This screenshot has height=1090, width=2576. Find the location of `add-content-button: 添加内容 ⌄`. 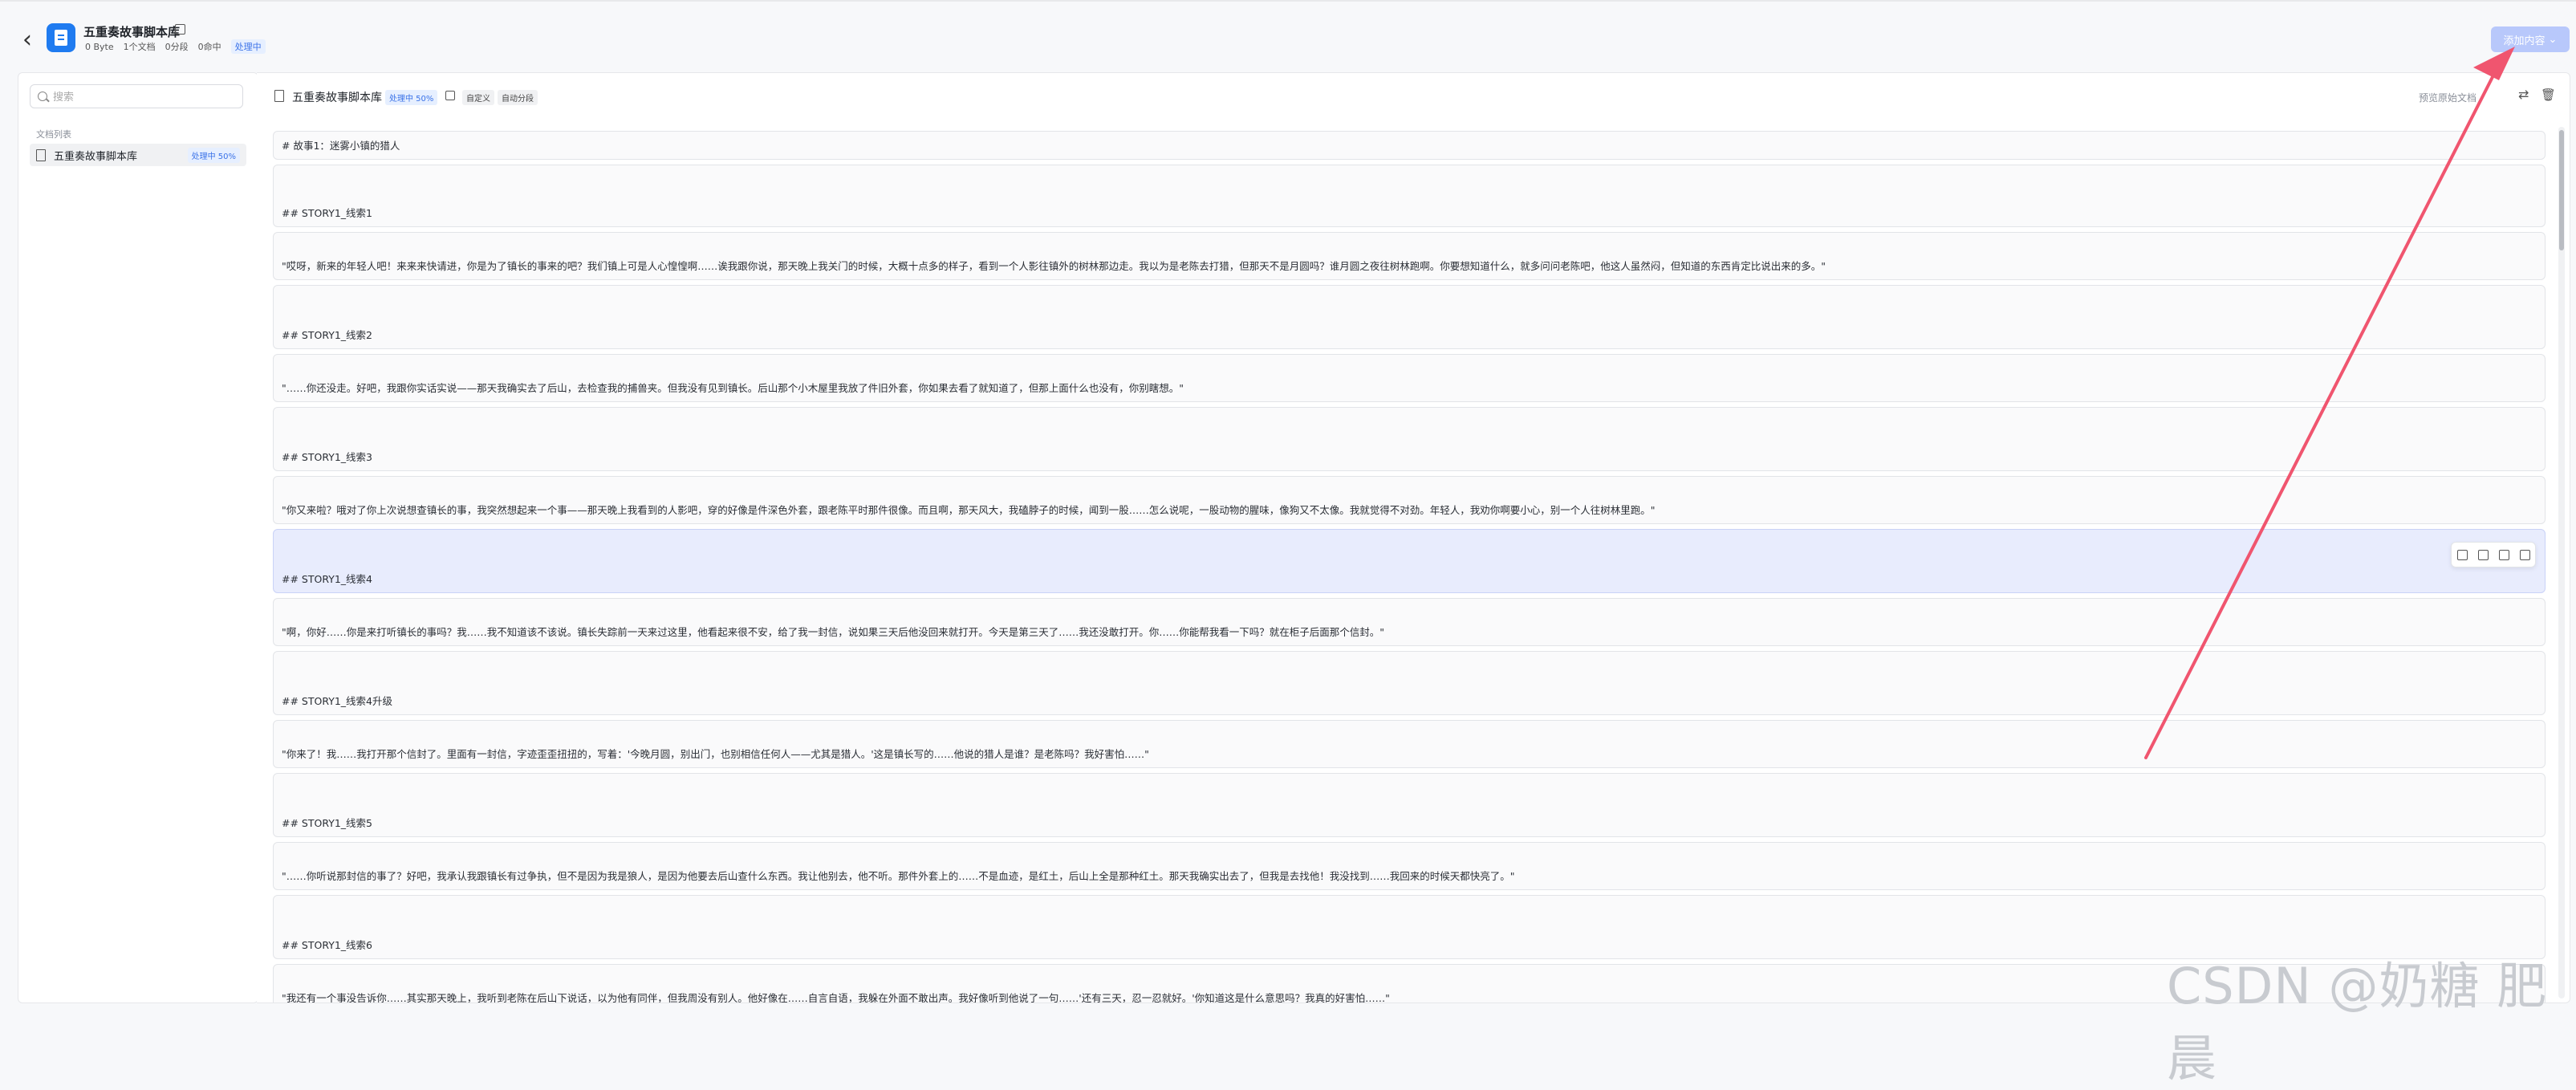

add-content-button: 添加内容 ⌄ is located at coordinates (2531, 39).